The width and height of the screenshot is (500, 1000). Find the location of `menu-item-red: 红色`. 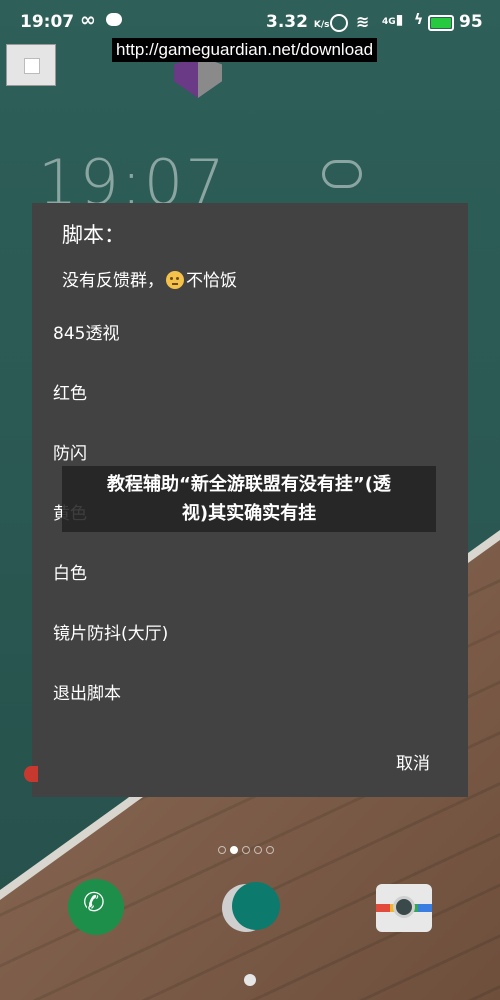

menu-item-red: 红色 is located at coordinates (70, 391).